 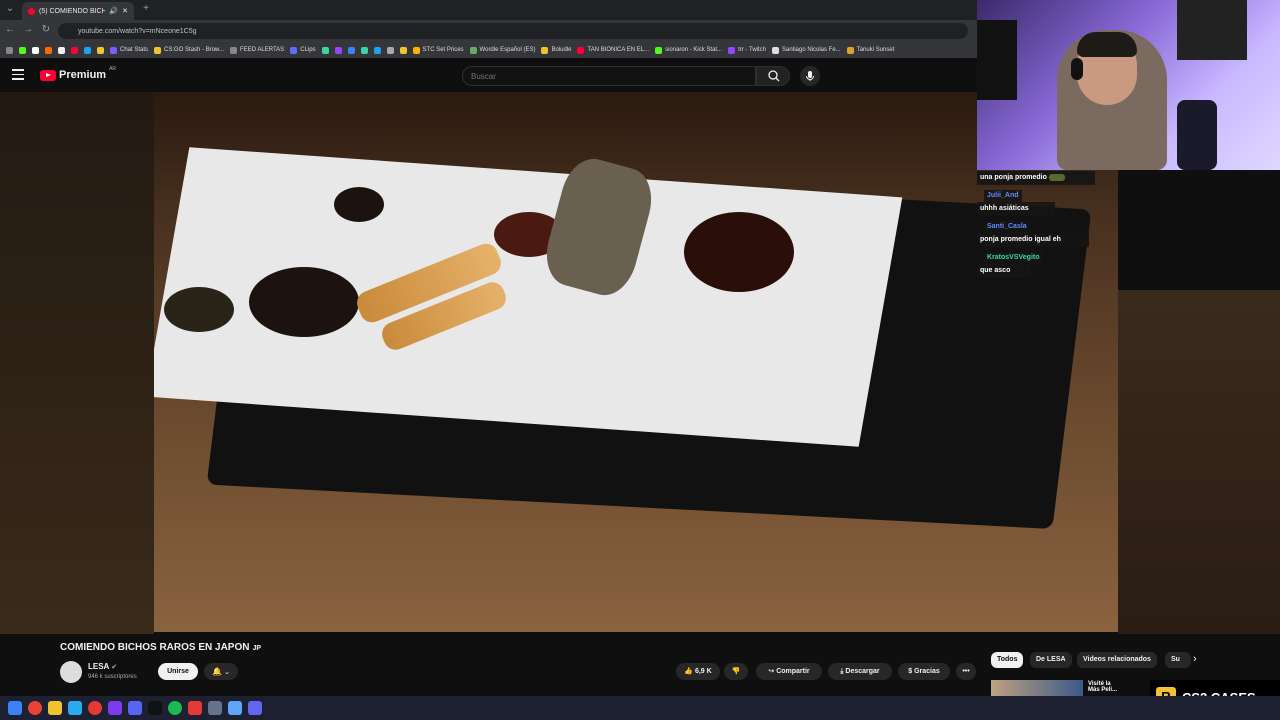 I want to click on more-actions-button: •••, so click(x=966, y=671).